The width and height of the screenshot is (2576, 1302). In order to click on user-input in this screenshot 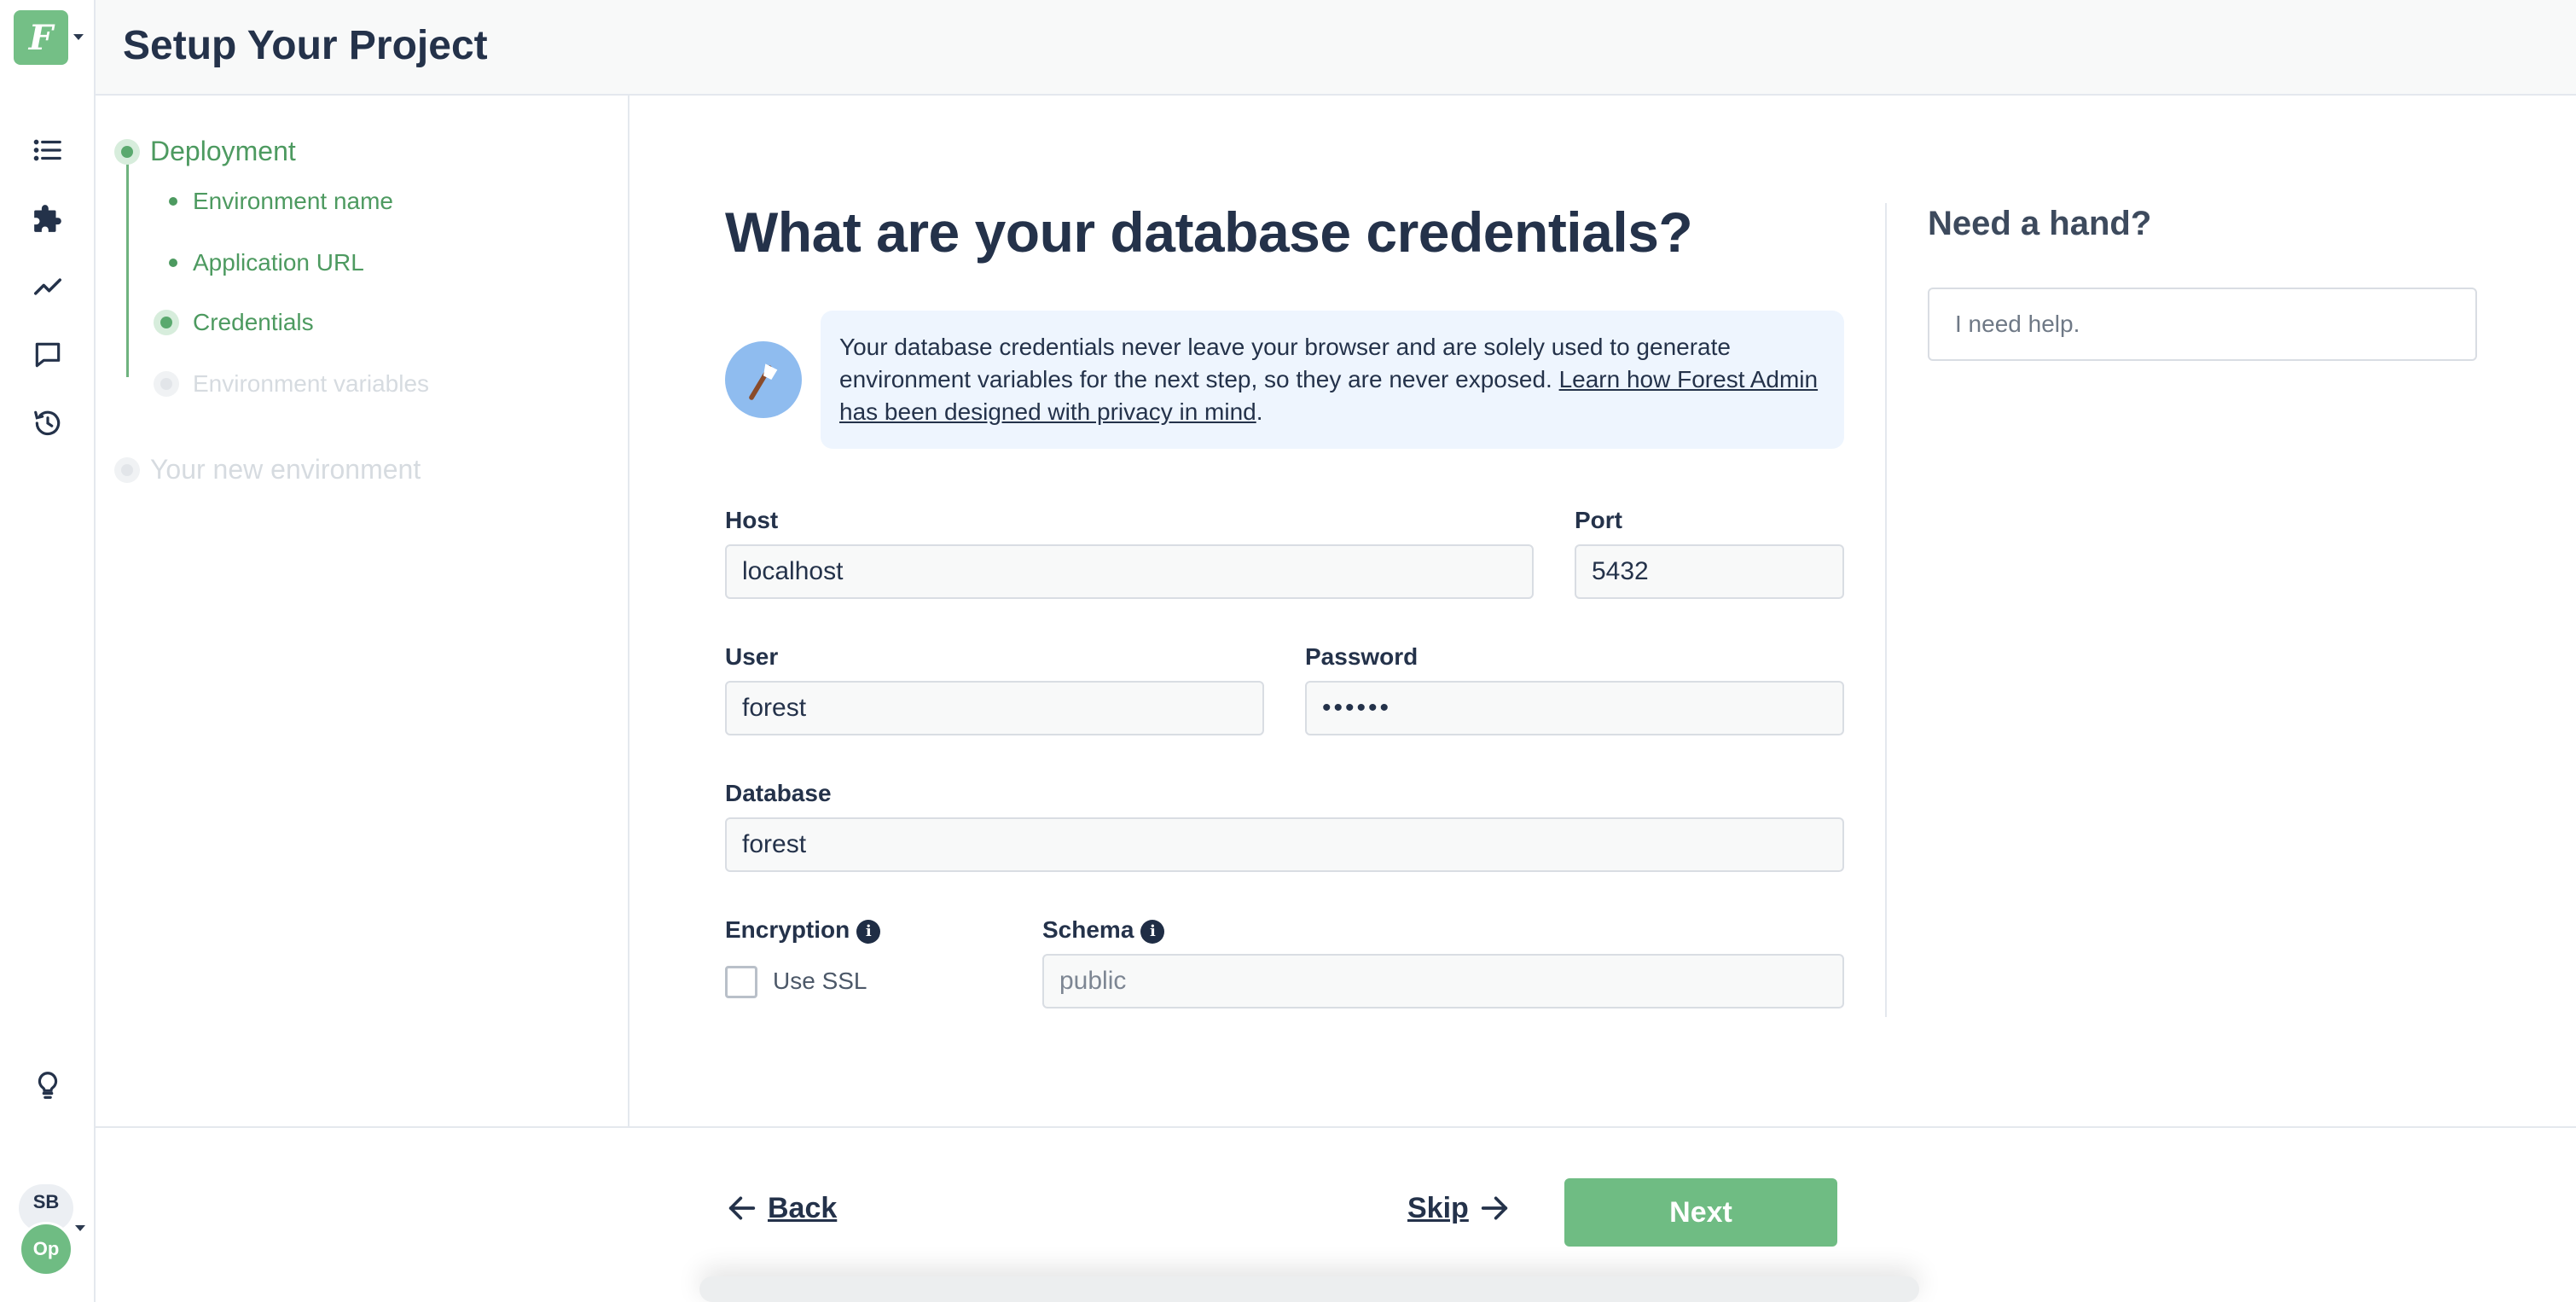, I will do `click(994, 708)`.